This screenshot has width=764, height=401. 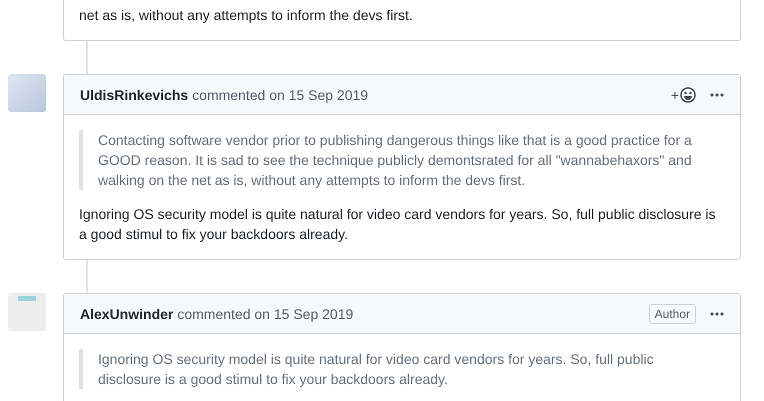 What do you see at coordinates (27, 93) in the screenshot?
I see `avatar-photo-placeholder` at bounding box center [27, 93].